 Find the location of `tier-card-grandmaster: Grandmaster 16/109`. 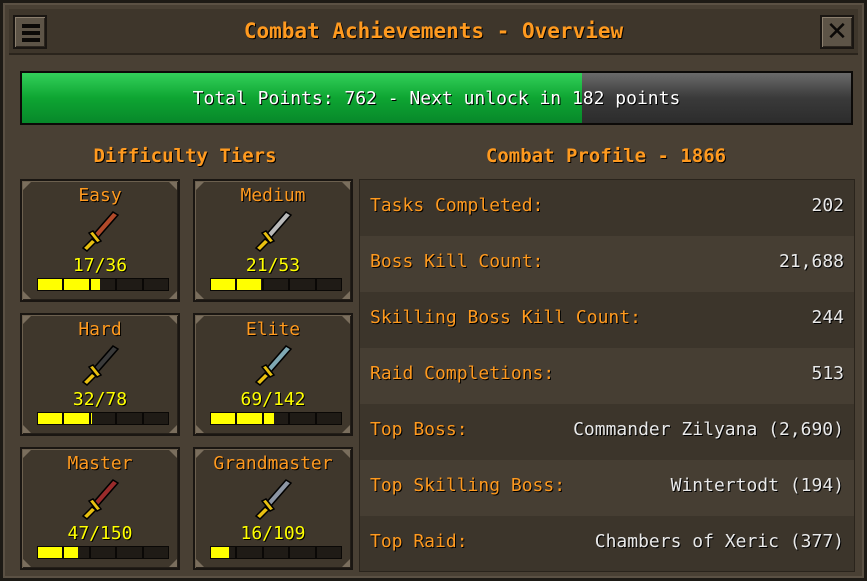

tier-card-grandmaster: Grandmaster 16/109 is located at coordinates (273, 508).